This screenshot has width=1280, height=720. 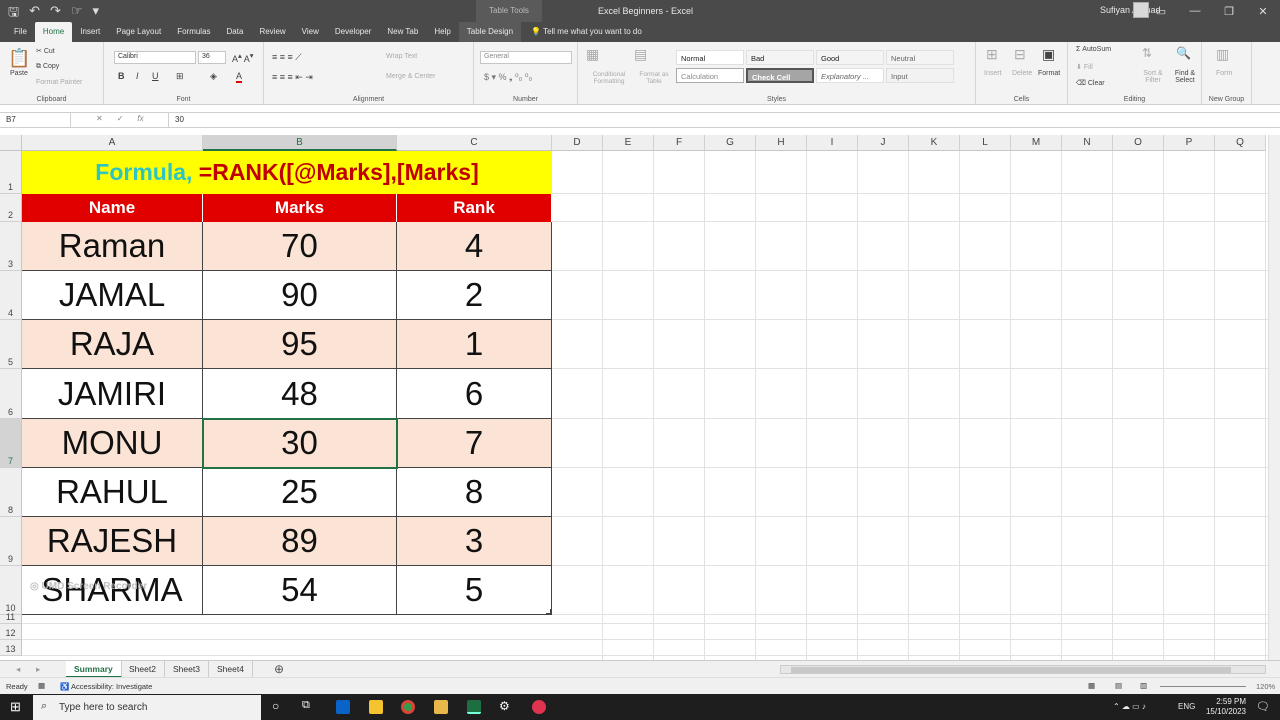 I want to click on horizontal-scrollbar, so click(x=1023, y=669).